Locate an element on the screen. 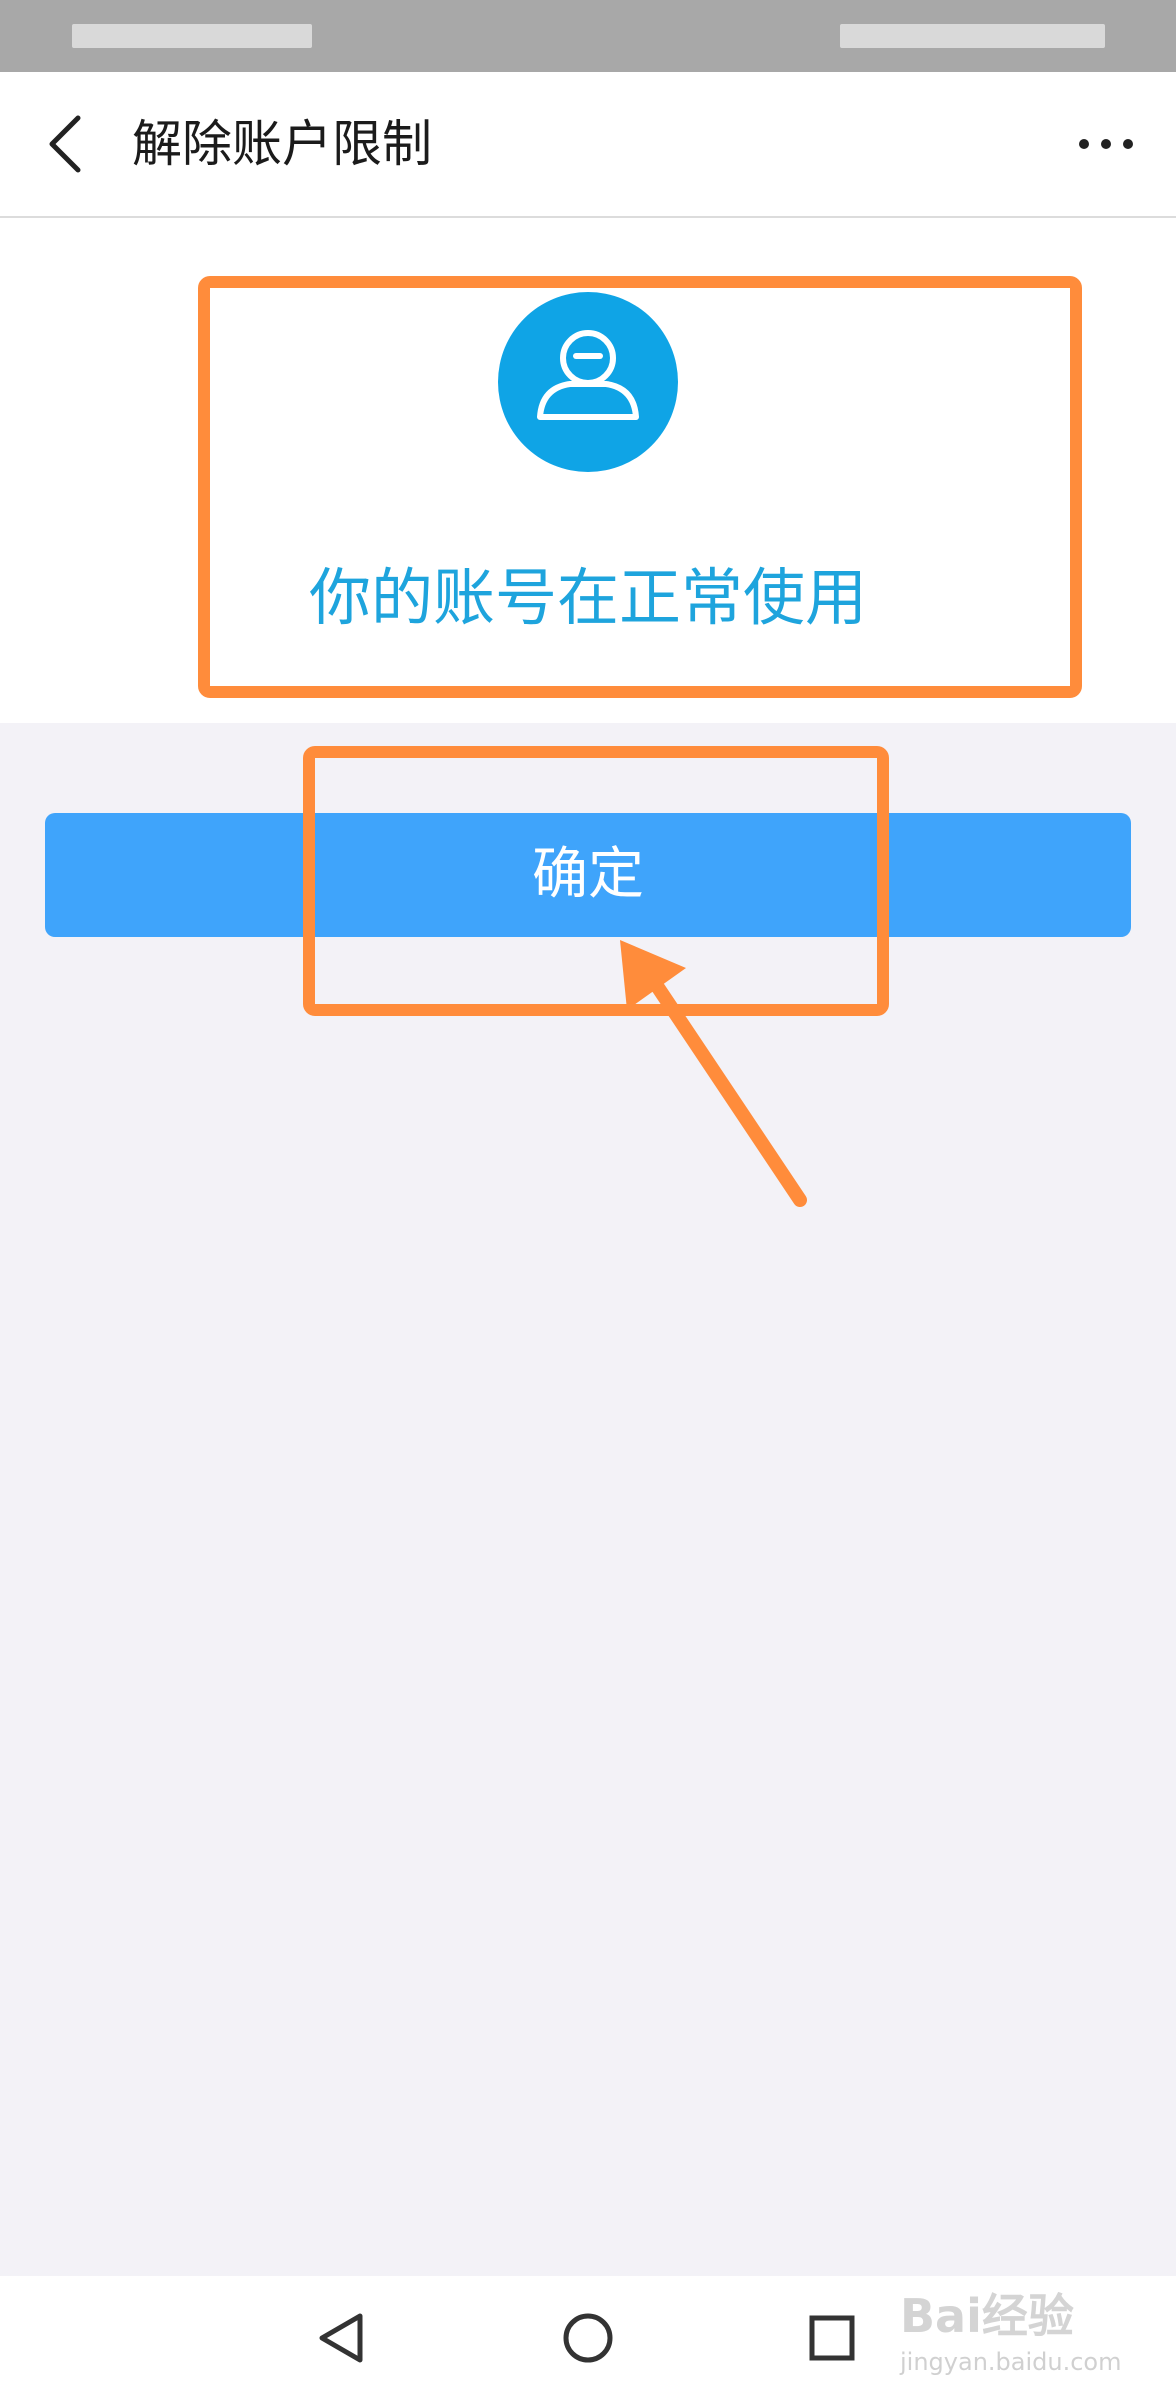 The image size is (1176, 2400). watermark: Bai经验 jingyan.baidu.com is located at coordinates (1025, 2331).